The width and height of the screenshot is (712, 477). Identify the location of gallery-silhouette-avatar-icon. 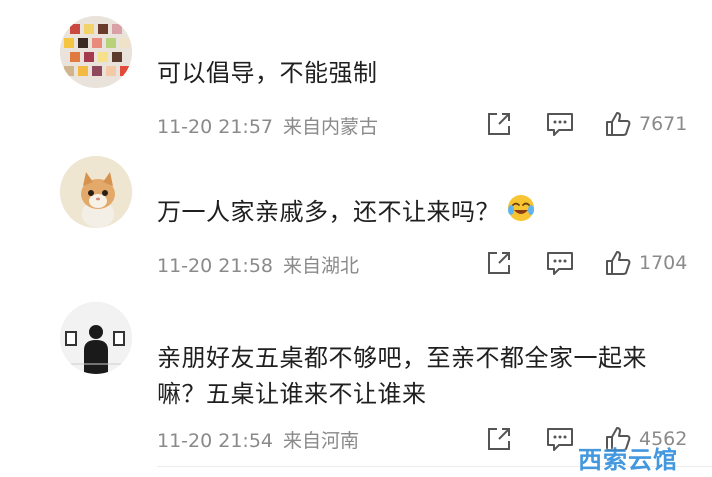
(96, 338).